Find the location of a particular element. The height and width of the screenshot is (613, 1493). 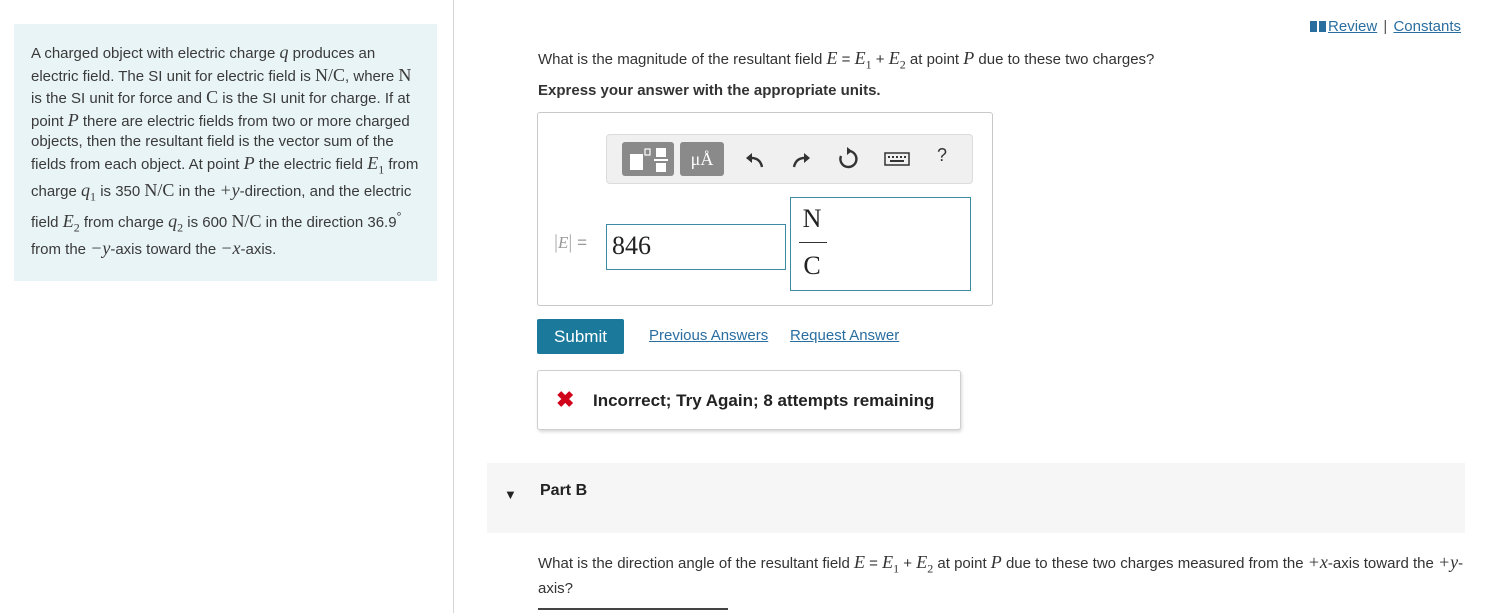

top-links: Review | Constants is located at coordinates (1385, 26).